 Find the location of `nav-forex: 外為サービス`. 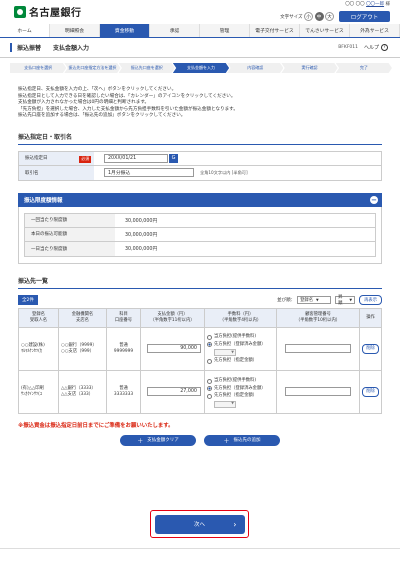

nav-forex: 外為サービス is located at coordinates (375, 30).